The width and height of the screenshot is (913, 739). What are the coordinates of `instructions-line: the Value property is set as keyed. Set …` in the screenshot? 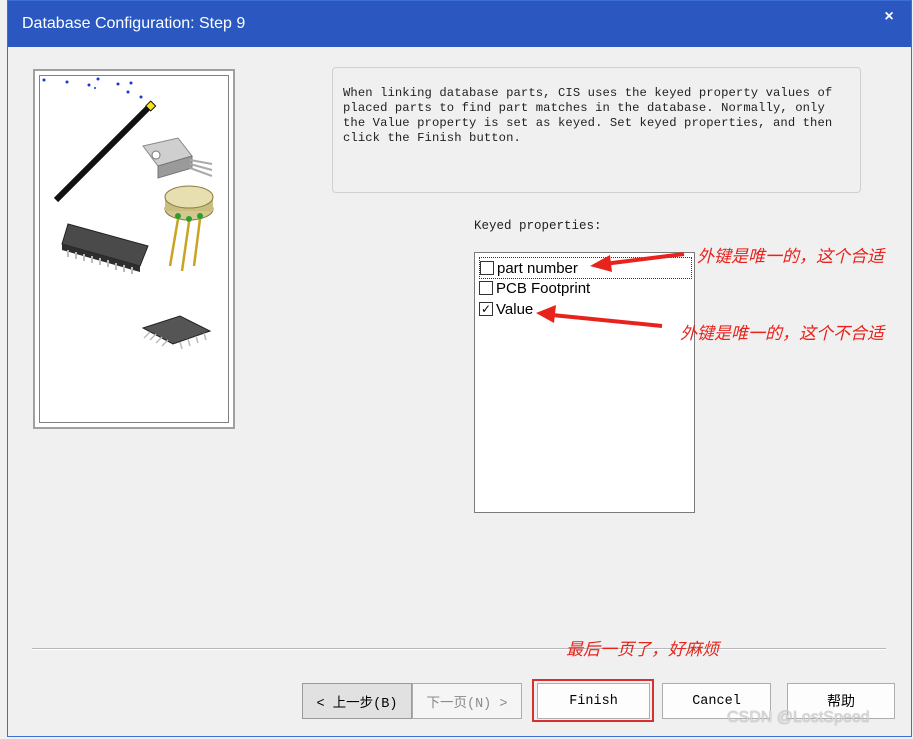 It's located at (588, 123).